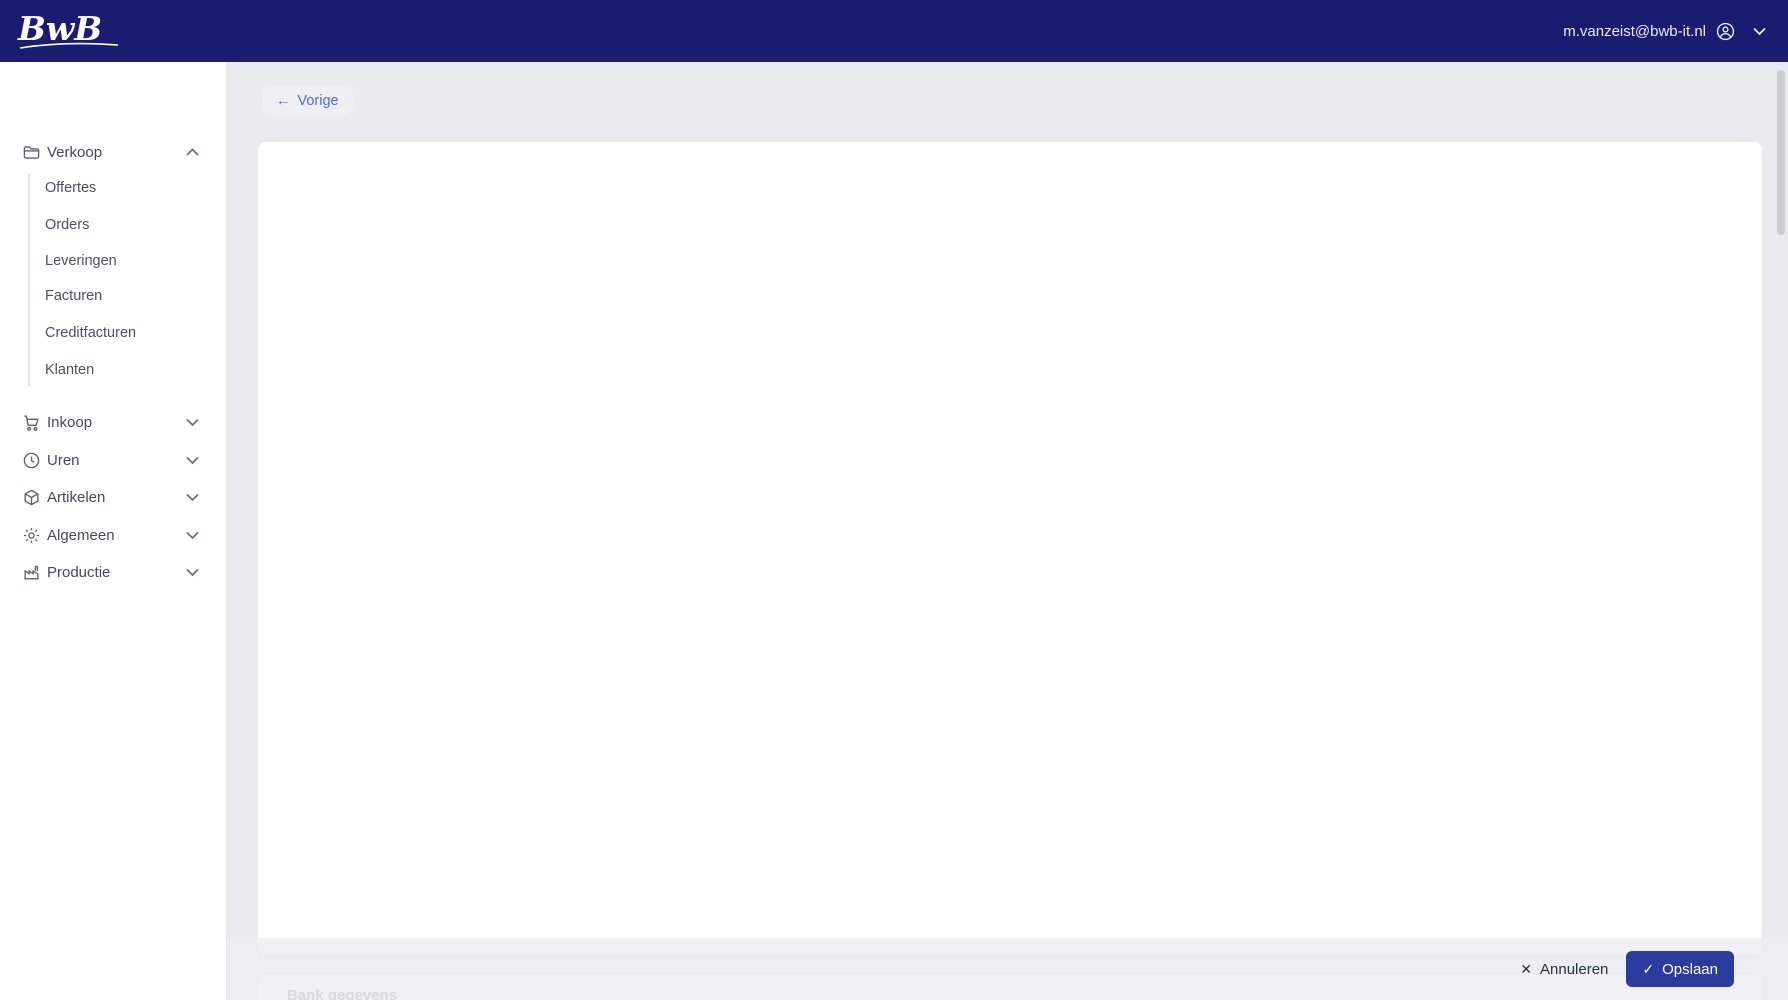 The height and width of the screenshot is (1000, 1788). What do you see at coordinates (113, 497) in the screenshot?
I see `sidebar-item-artikelen: Artikelen` at bounding box center [113, 497].